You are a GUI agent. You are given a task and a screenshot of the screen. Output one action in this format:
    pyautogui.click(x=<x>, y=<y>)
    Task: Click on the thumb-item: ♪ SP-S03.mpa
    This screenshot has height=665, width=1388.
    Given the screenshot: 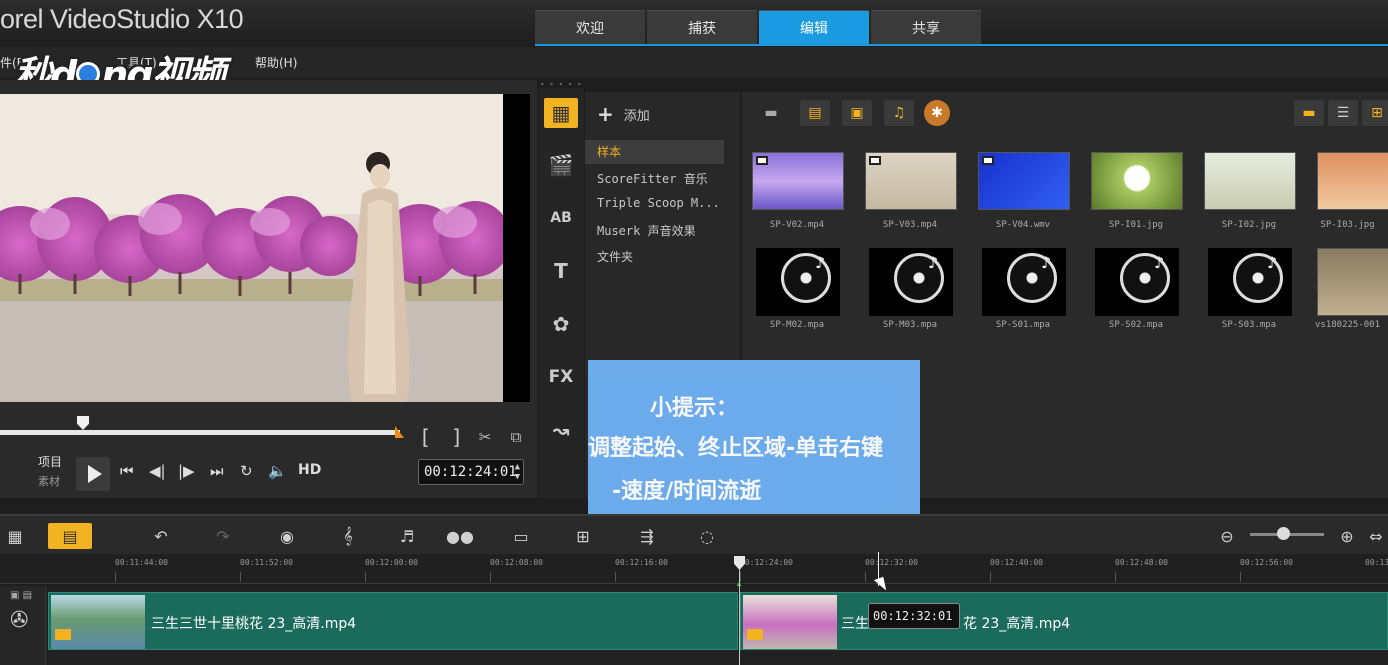 What is the action you would take?
    pyautogui.click(x=1249, y=293)
    